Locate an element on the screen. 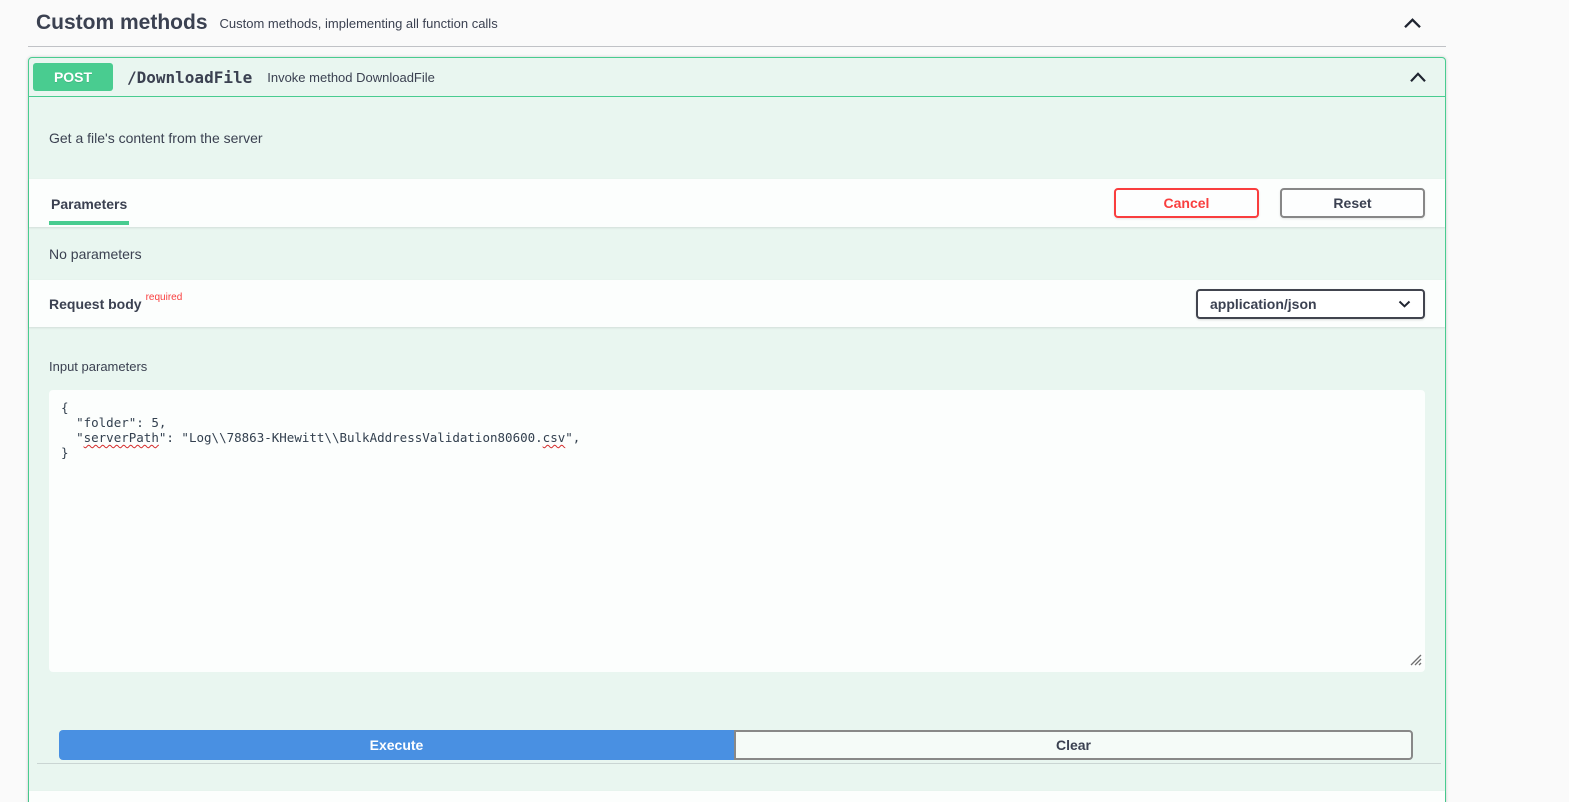 The image size is (1569, 802). responses-section-header is located at coordinates (737, 796).